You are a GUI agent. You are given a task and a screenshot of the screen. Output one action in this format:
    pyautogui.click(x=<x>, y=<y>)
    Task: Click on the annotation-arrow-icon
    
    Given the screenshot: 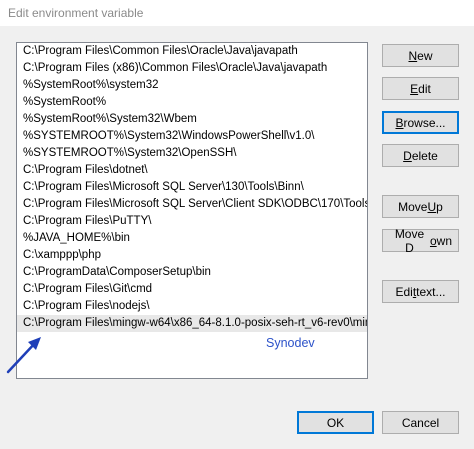 What is the action you would take?
    pyautogui.click(x=23, y=355)
    